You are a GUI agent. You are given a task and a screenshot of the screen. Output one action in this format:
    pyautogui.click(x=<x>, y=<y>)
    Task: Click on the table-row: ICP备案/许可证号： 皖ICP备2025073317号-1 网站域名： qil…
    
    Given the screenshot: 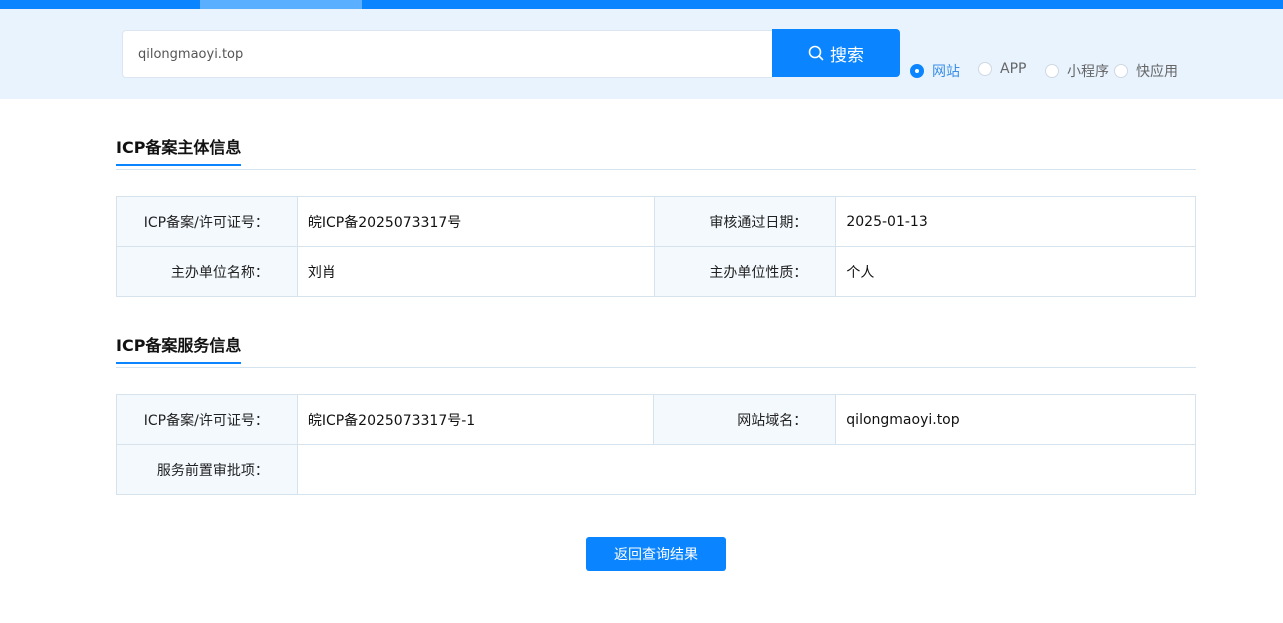 What is the action you would take?
    pyautogui.click(x=656, y=419)
    